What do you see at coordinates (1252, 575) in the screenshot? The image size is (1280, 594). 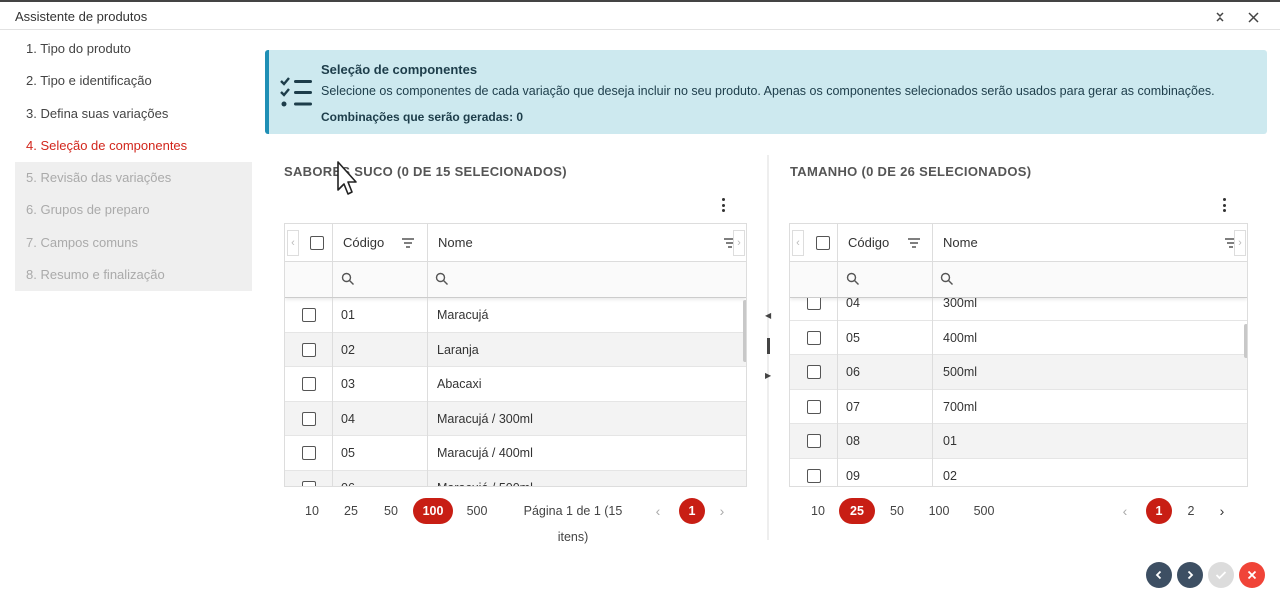 I see `cancel-button` at bounding box center [1252, 575].